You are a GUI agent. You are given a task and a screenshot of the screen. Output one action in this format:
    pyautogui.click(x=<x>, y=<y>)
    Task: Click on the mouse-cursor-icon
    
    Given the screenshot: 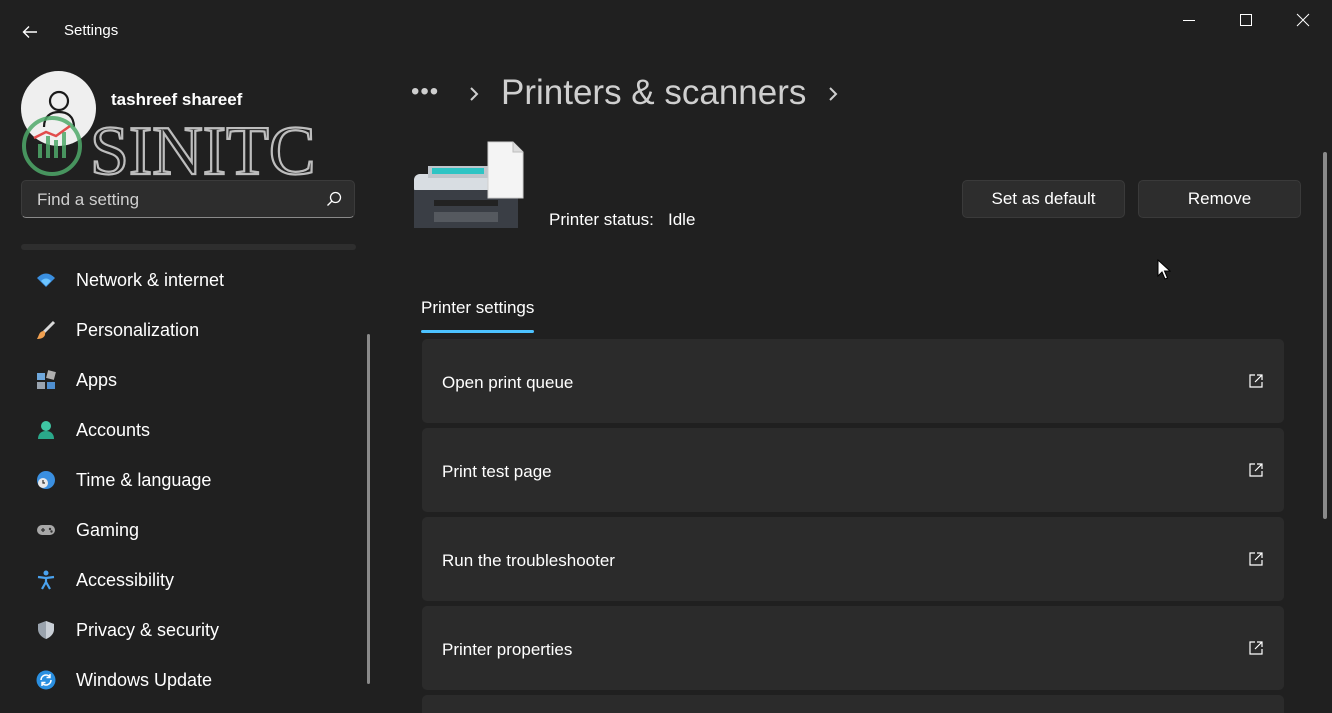 What is the action you would take?
    pyautogui.click(x=1164, y=269)
    